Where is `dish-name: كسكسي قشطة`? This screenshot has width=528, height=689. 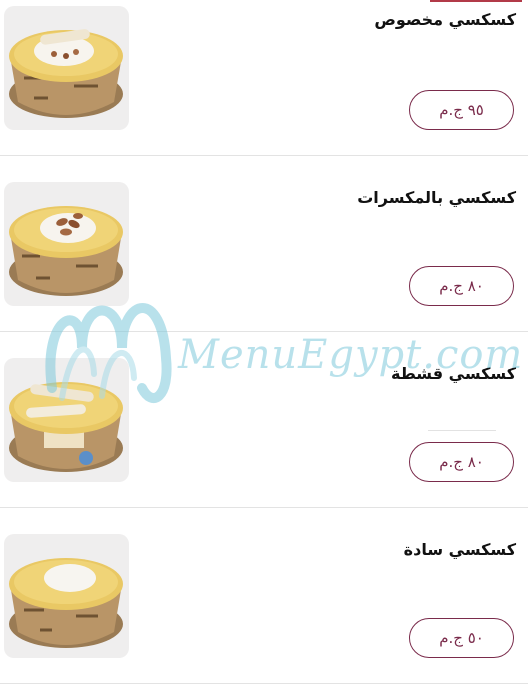
dish-name: كسكسي قشطة is located at coordinates (453, 373).